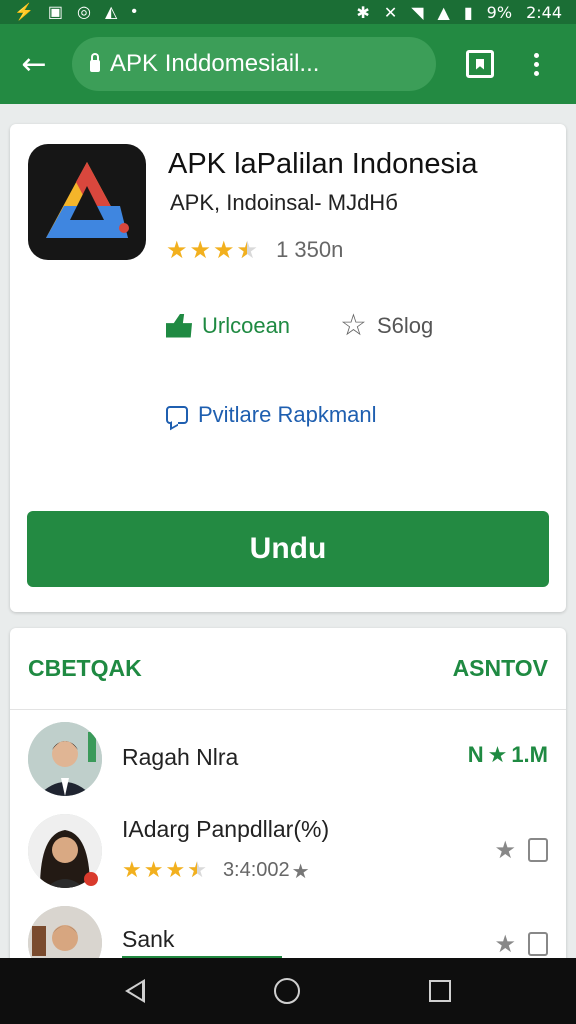 The height and width of the screenshot is (1024, 576). Describe the element at coordinates (323, 164) in the screenshot. I see `app-title: APK laPalilan Indonesia` at that location.